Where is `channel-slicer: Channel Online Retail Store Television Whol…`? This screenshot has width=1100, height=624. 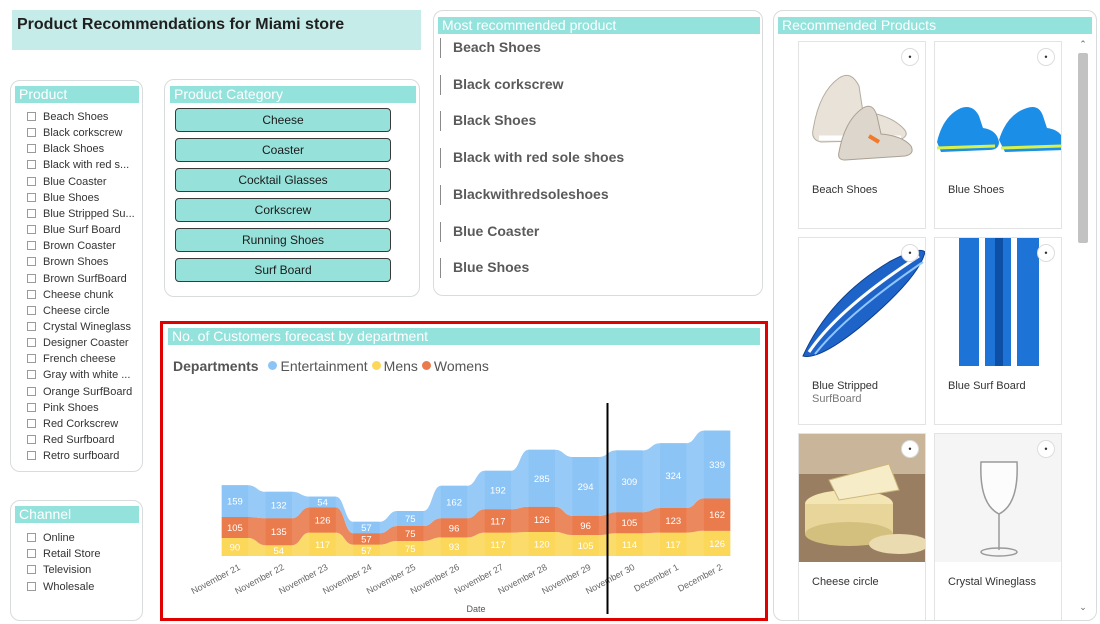 channel-slicer: Channel Online Retail Store Television Whol… is located at coordinates (76, 560).